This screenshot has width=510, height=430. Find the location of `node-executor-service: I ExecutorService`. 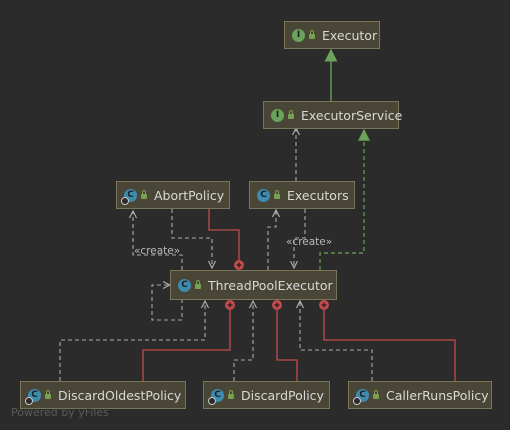

node-executor-service: I ExecutorService is located at coordinates (333, 115).